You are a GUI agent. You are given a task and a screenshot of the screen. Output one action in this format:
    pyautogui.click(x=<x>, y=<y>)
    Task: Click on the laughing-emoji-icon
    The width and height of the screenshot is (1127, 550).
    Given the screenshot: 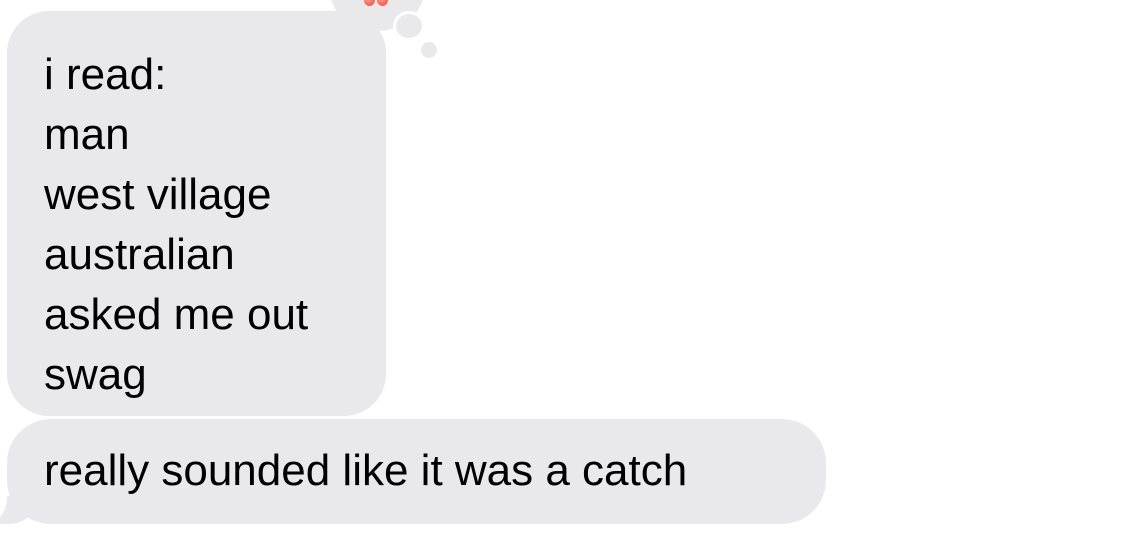 What is the action you would take?
    pyautogui.click(x=376, y=5)
    